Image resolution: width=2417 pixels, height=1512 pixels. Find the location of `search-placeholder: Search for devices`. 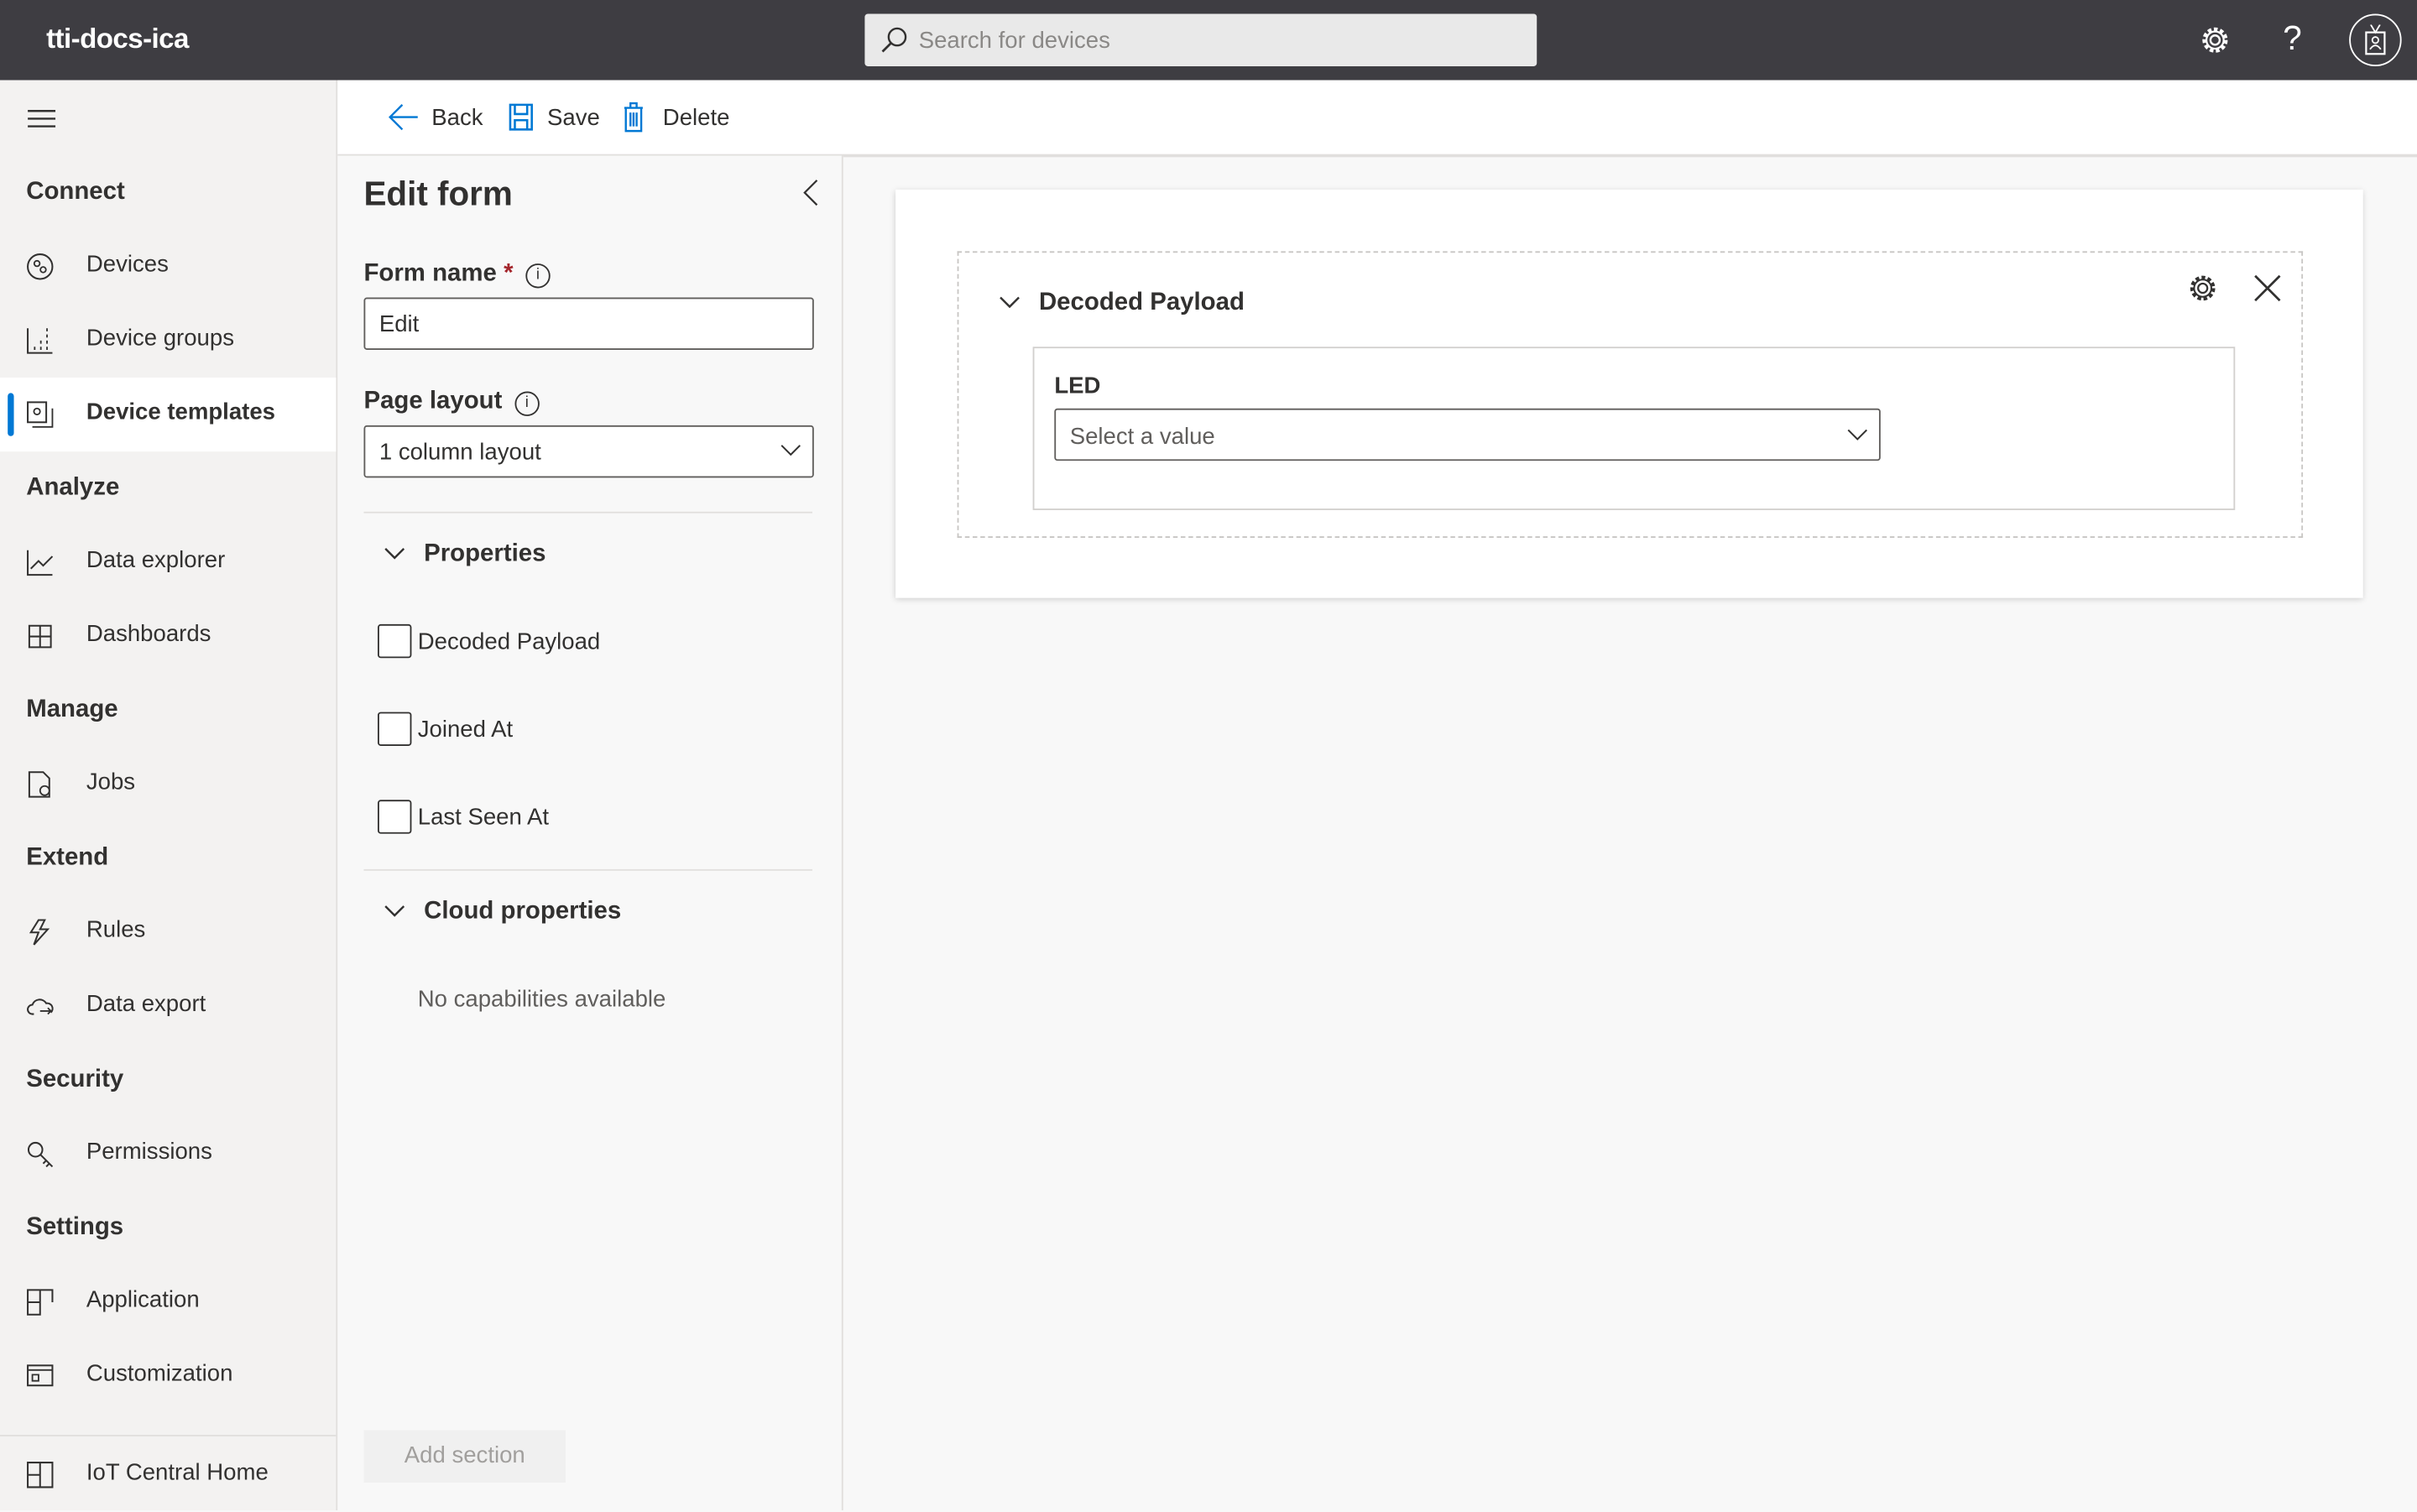

search-placeholder: Search for devices is located at coordinates (1014, 42).